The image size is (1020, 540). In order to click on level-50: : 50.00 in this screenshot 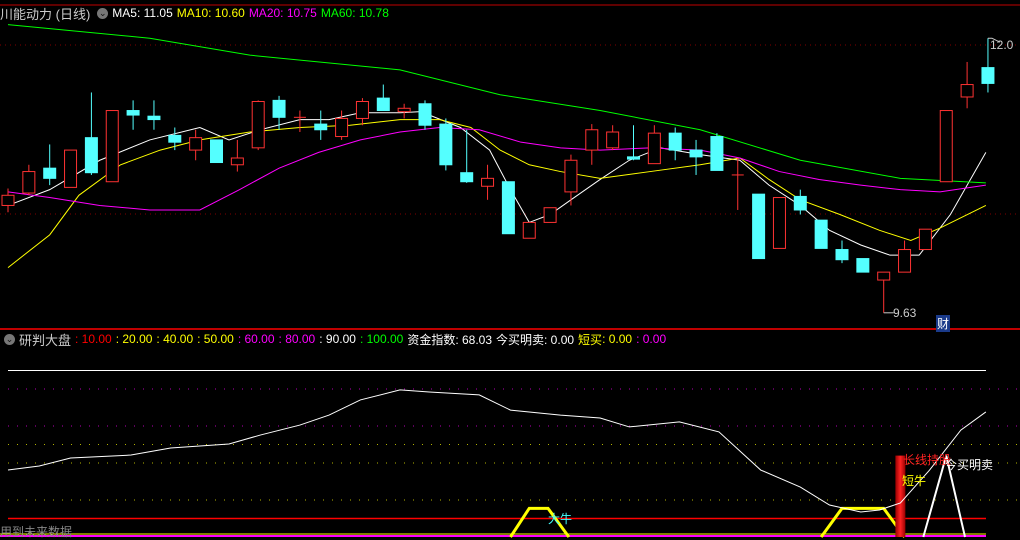, I will do `click(215, 339)`.